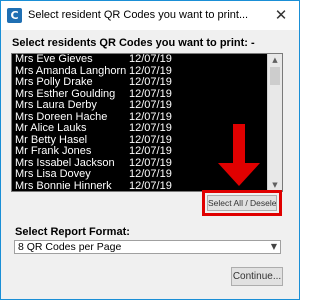 The height and width of the screenshot is (300, 320). I want to click on resident-row: Mrs Esther Goulding 12/07/19, so click(140, 95).